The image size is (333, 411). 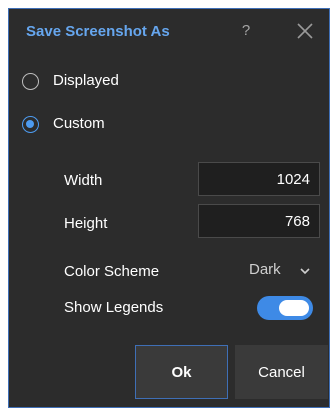 What do you see at coordinates (79, 123) in the screenshot?
I see `radio-custom-label: Custom` at bounding box center [79, 123].